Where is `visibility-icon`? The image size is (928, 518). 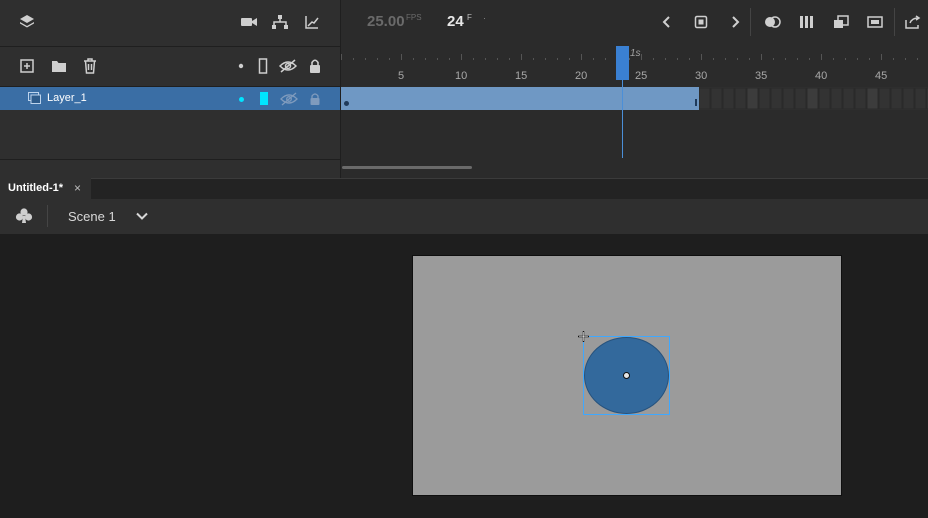 visibility-icon is located at coordinates (288, 66).